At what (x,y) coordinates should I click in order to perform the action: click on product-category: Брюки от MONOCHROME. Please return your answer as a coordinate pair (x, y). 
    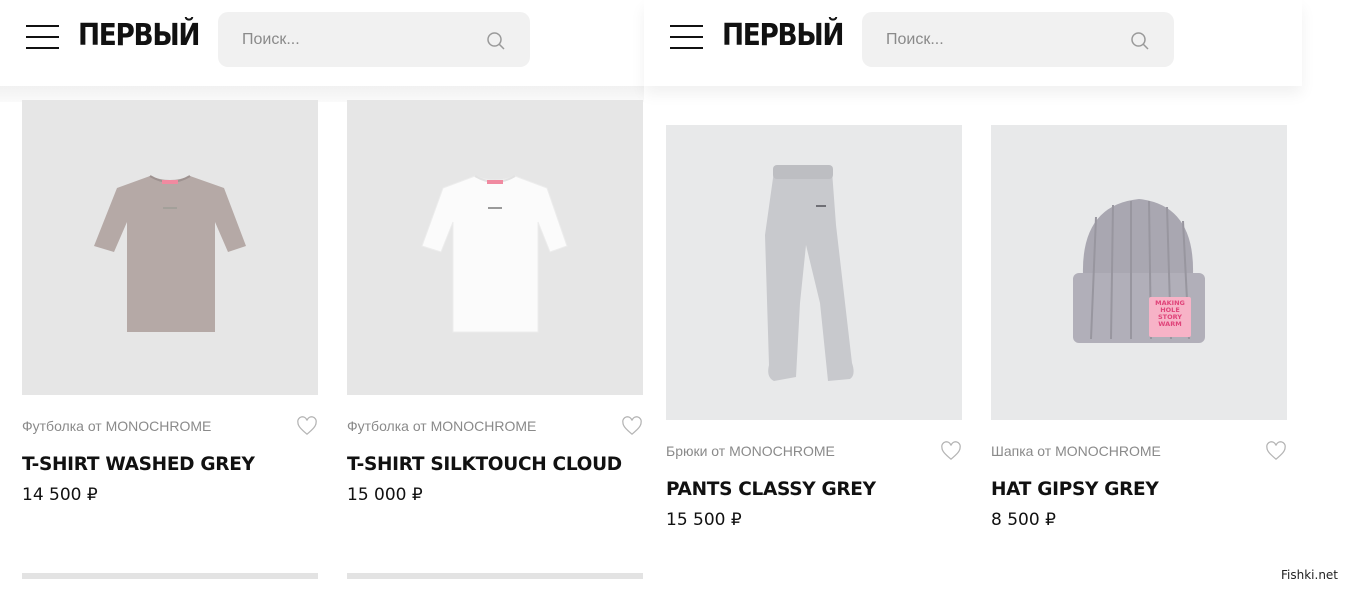
    Looking at the image, I should click on (750, 451).